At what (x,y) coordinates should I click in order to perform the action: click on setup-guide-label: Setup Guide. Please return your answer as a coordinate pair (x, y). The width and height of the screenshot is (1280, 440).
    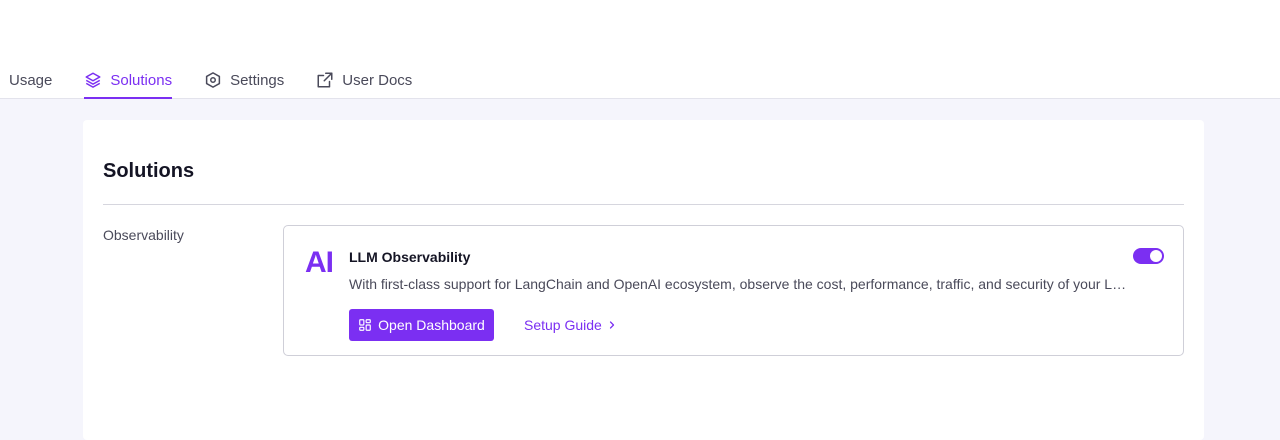
    Looking at the image, I should click on (563, 325).